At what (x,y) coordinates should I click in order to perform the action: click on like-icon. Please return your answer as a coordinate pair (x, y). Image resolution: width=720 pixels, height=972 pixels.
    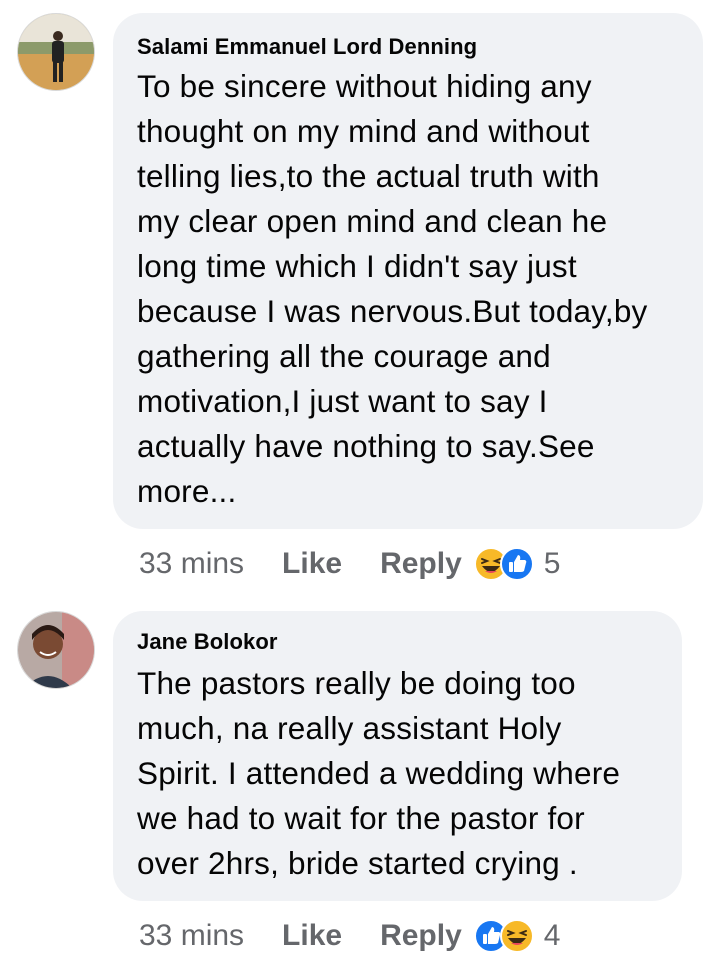
    Looking at the image, I should click on (516, 564).